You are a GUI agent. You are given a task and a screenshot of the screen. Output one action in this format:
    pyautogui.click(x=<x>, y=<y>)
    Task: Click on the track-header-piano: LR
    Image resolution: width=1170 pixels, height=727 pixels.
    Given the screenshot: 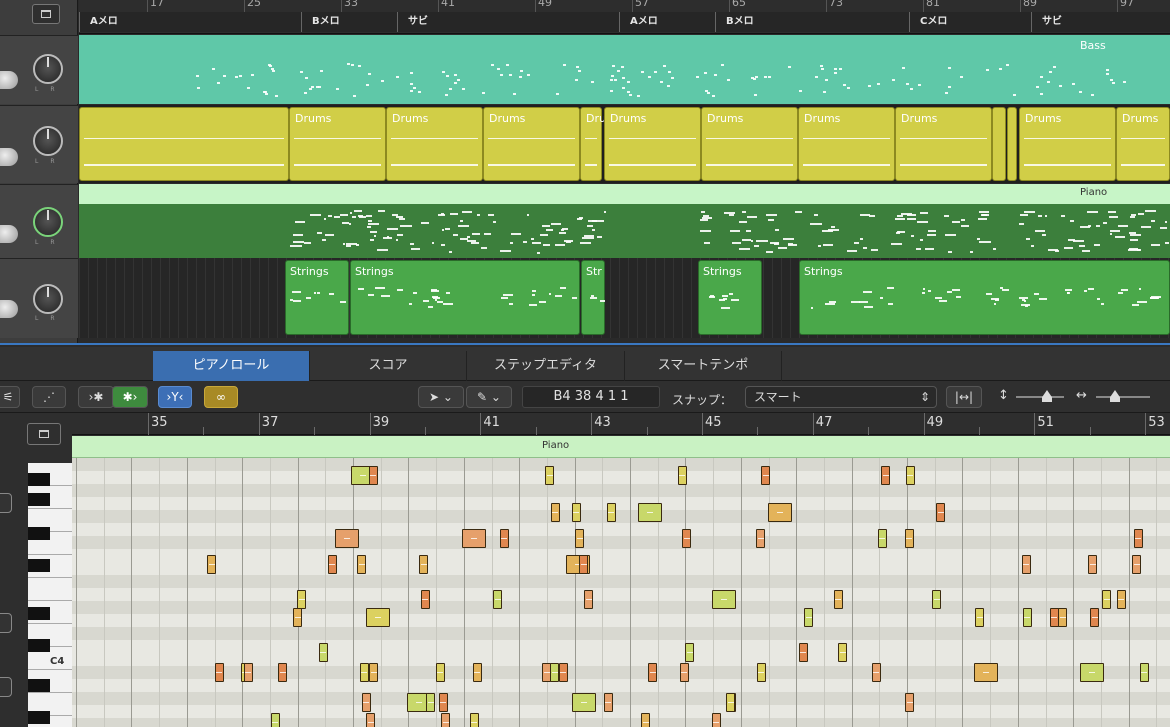 What is the action you would take?
    pyautogui.click(x=39, y=221)
    